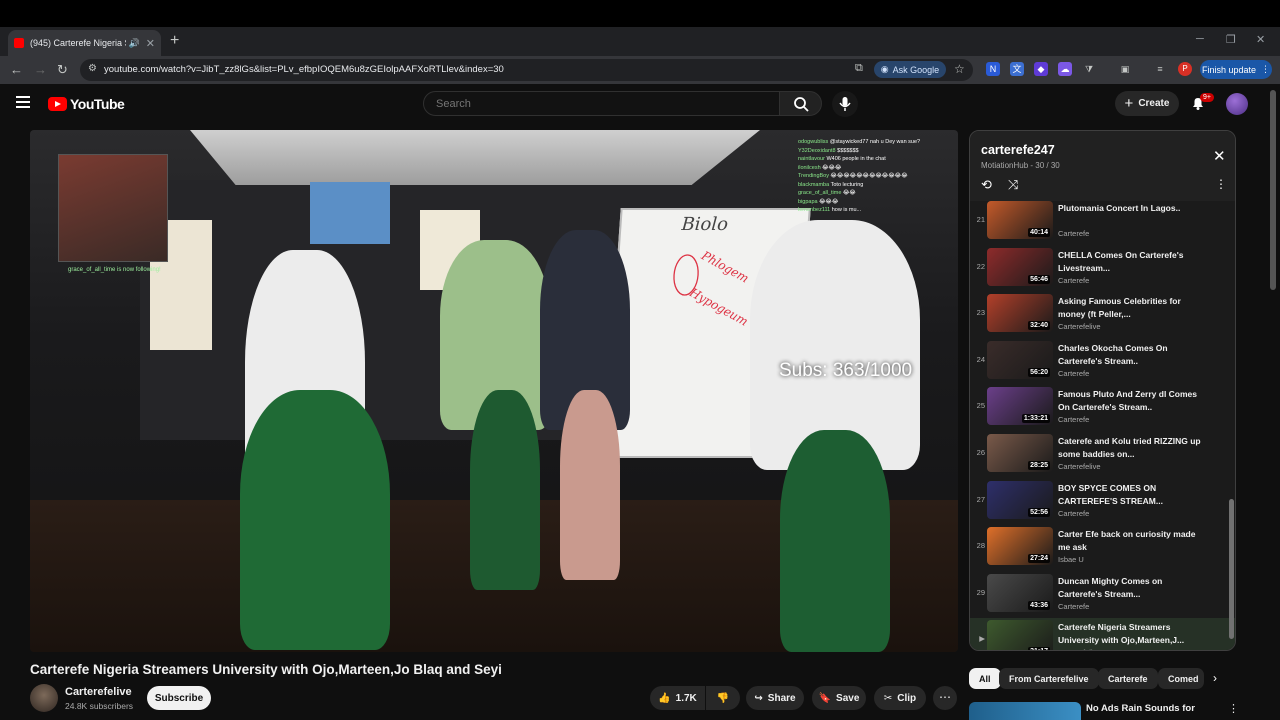 This screenshot has width=1280, height=720. What do you see at coordinates (832, 167) in the screenshot?
I see `chat-message: 😂😂😂` at bounding box center [832, 167].